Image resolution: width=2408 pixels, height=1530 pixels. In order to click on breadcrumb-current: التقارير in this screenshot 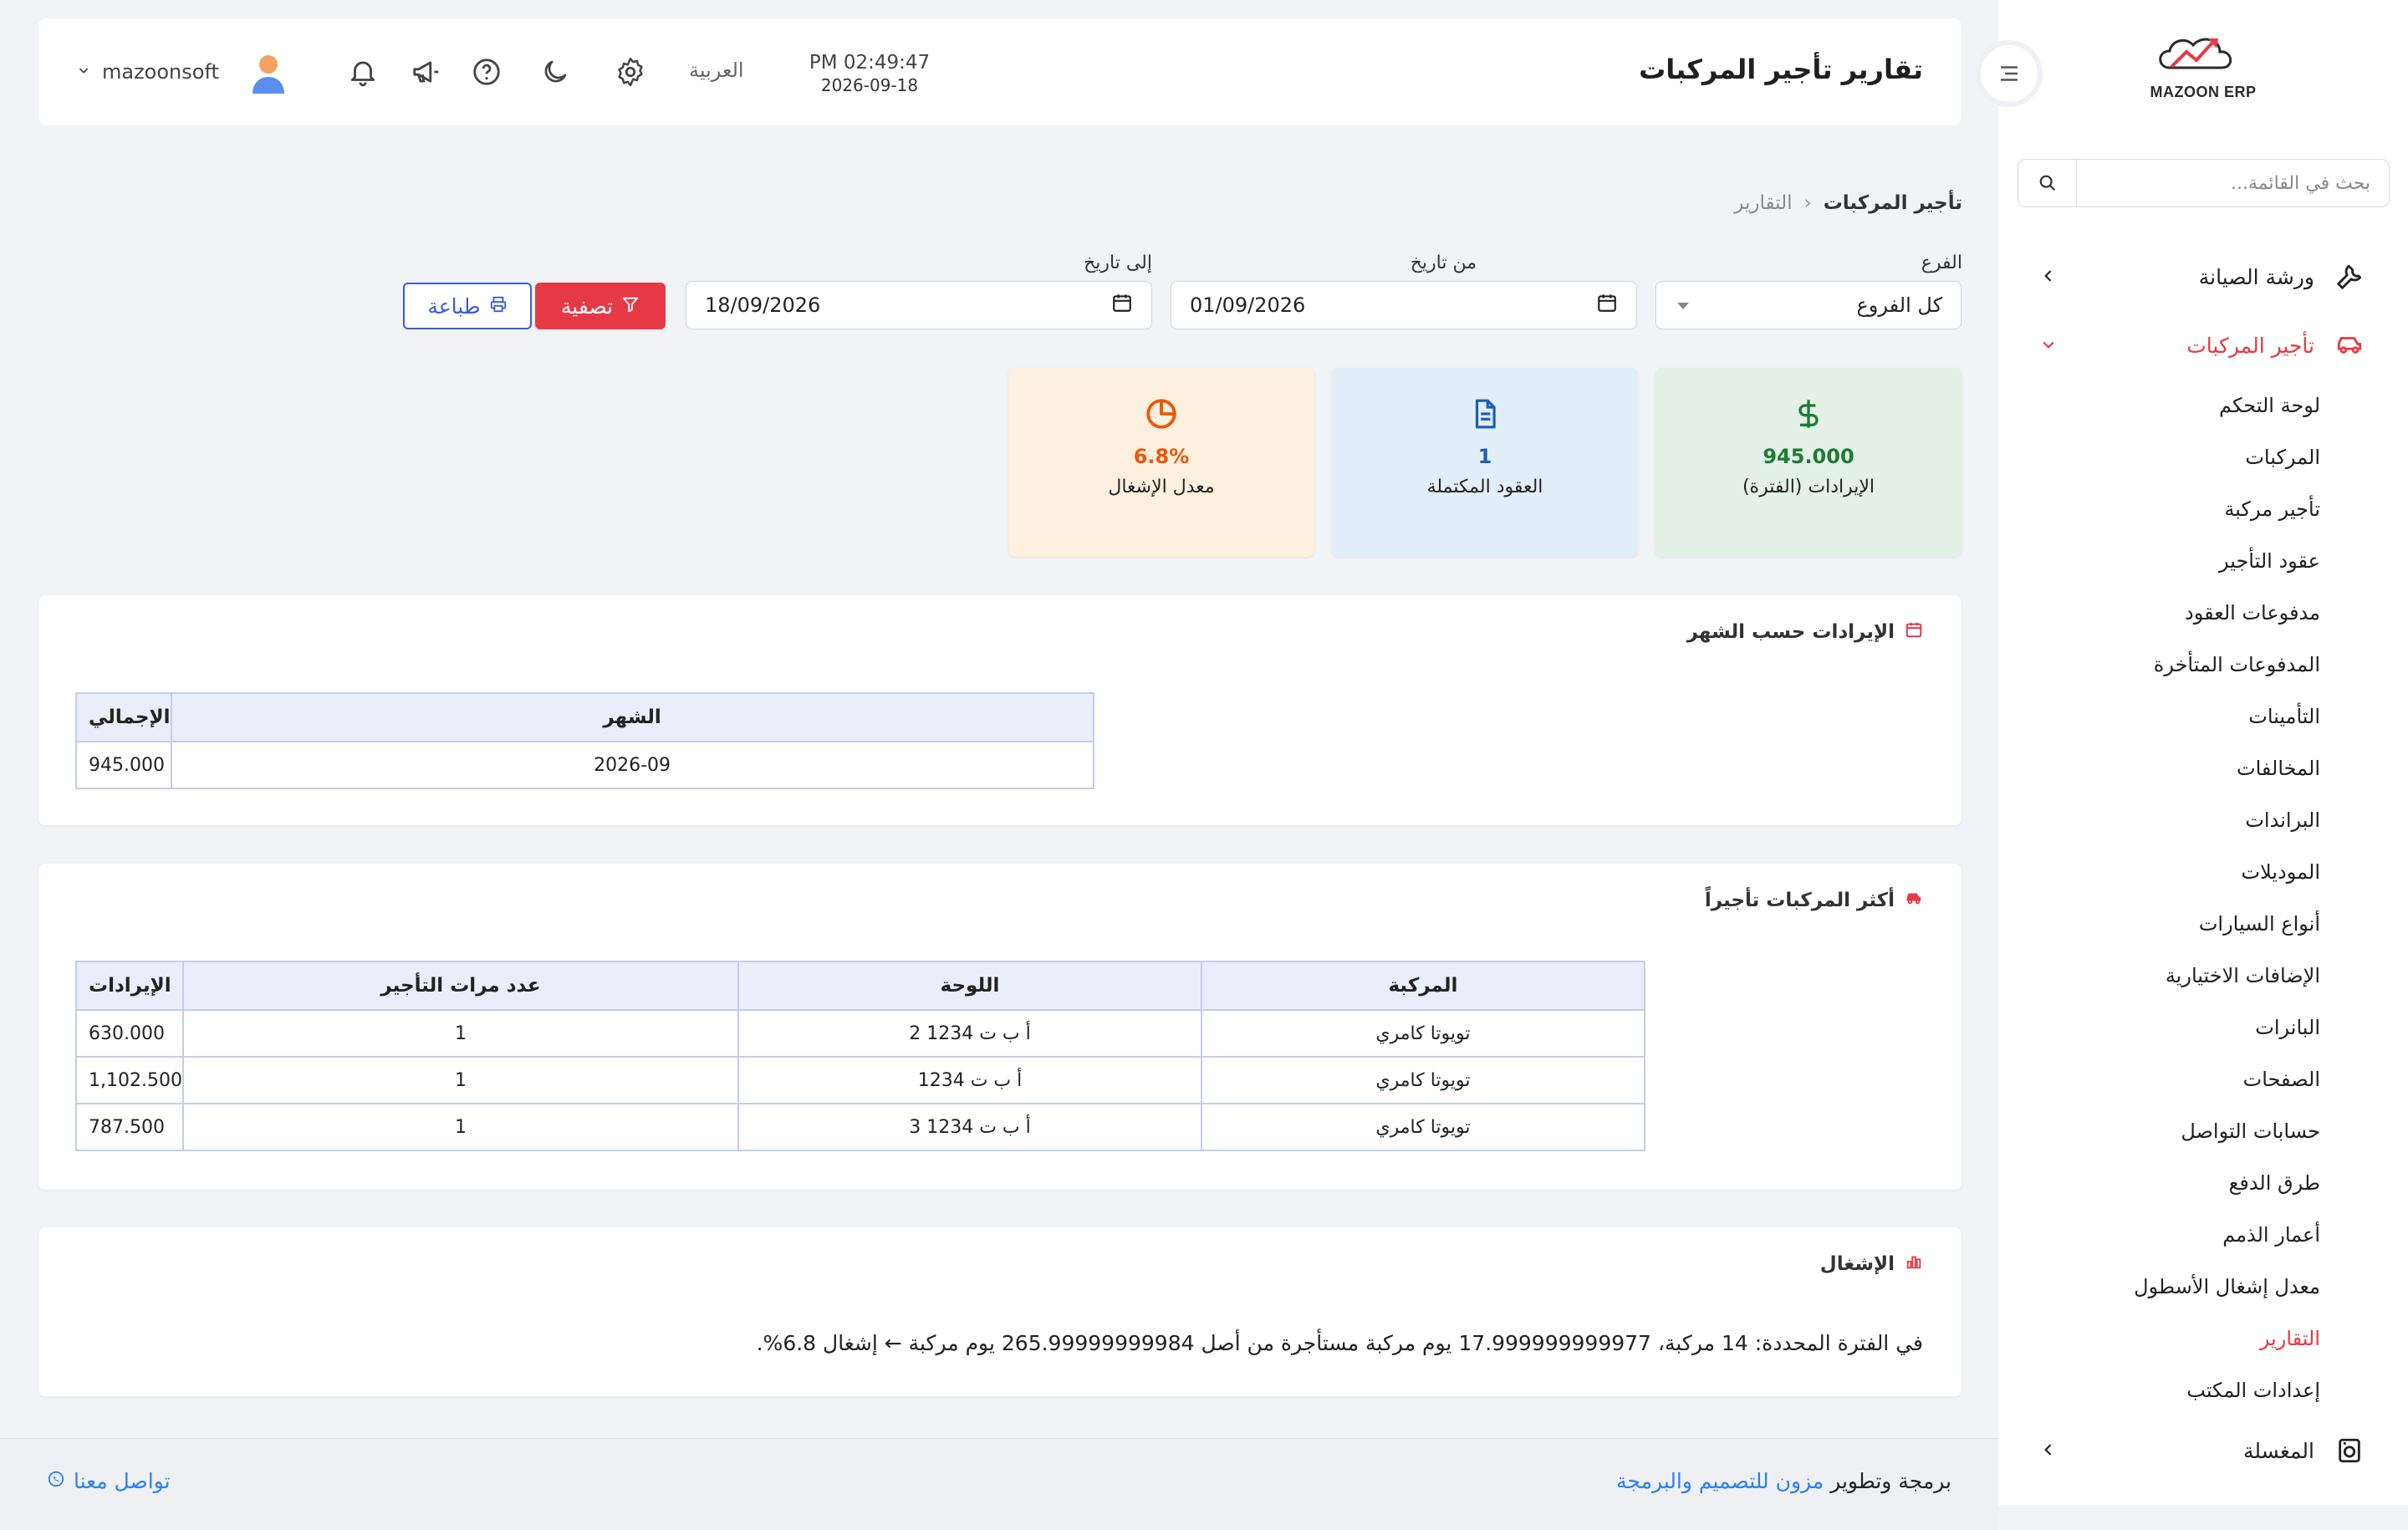, I will do `click(1764, 203)`.